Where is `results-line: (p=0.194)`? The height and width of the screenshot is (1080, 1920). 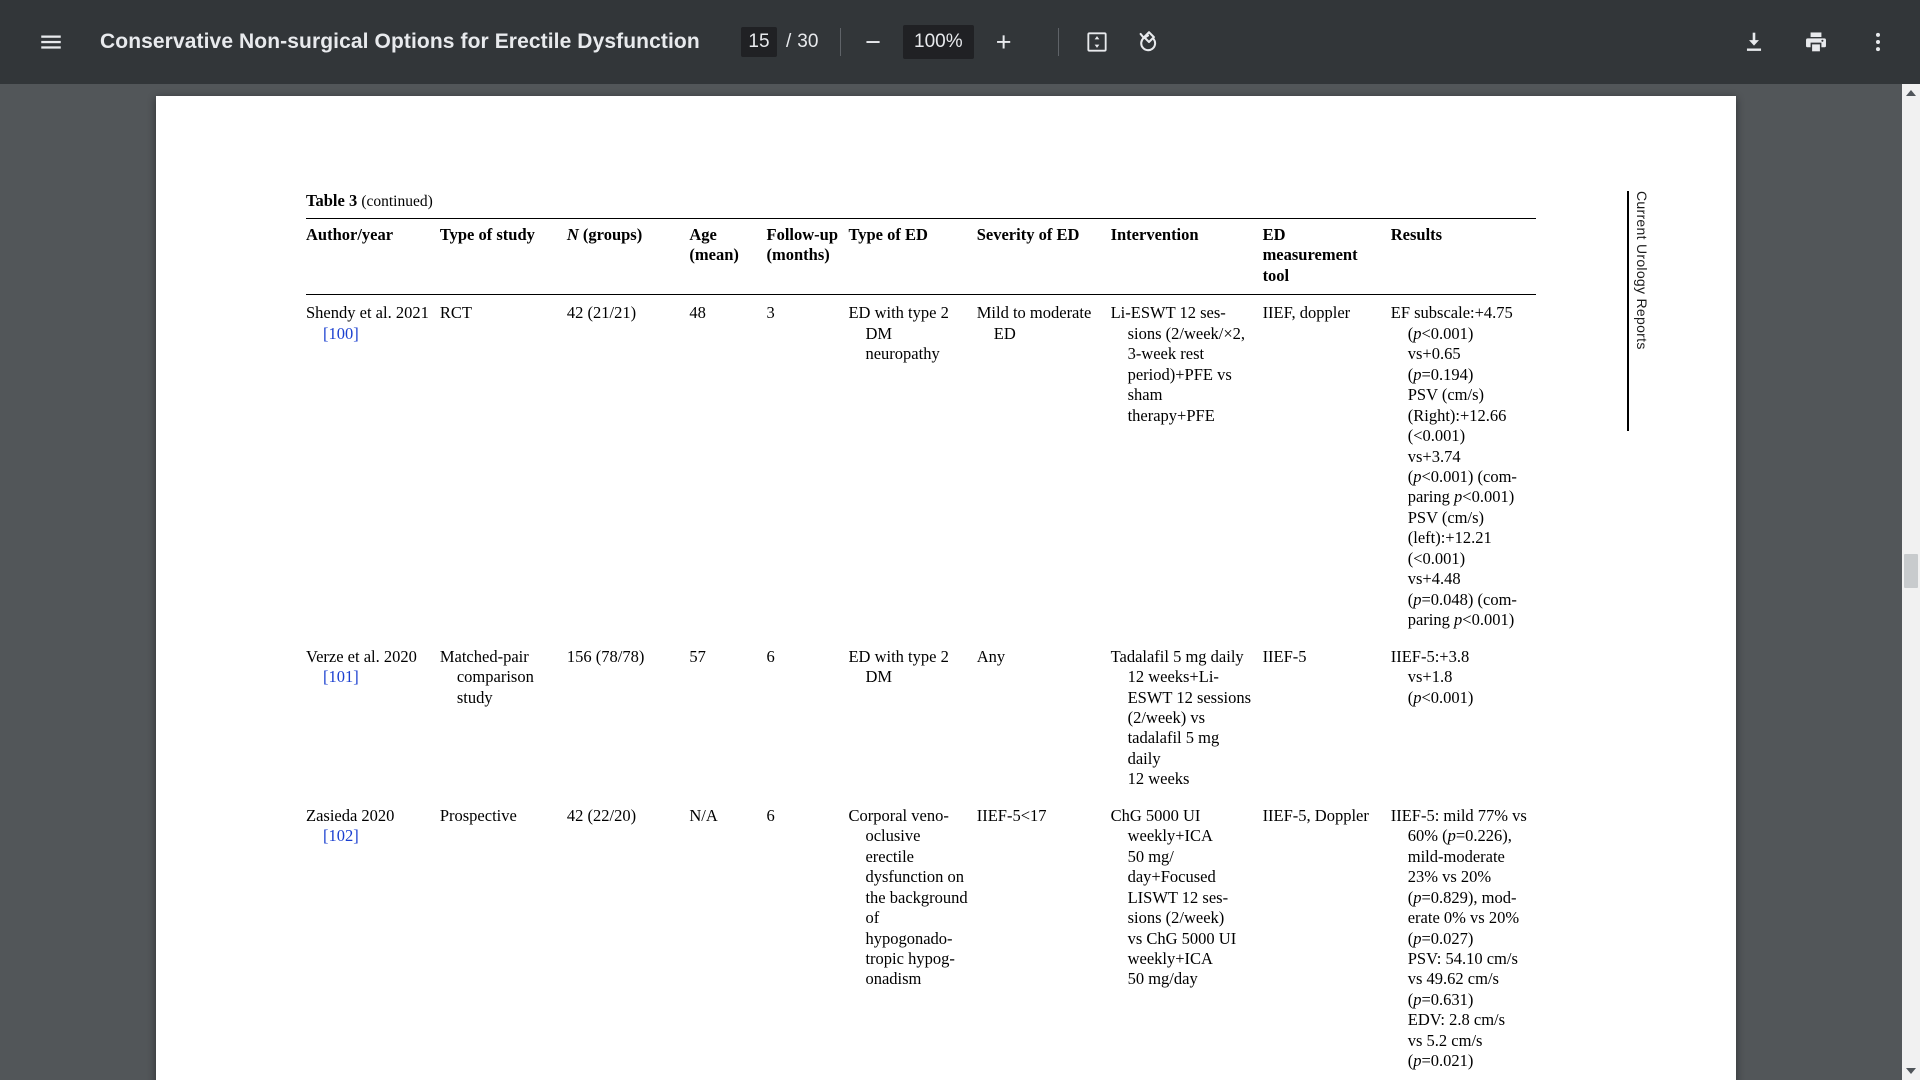 results-line: (p=0.194) is located at coordinates (1440, 374).